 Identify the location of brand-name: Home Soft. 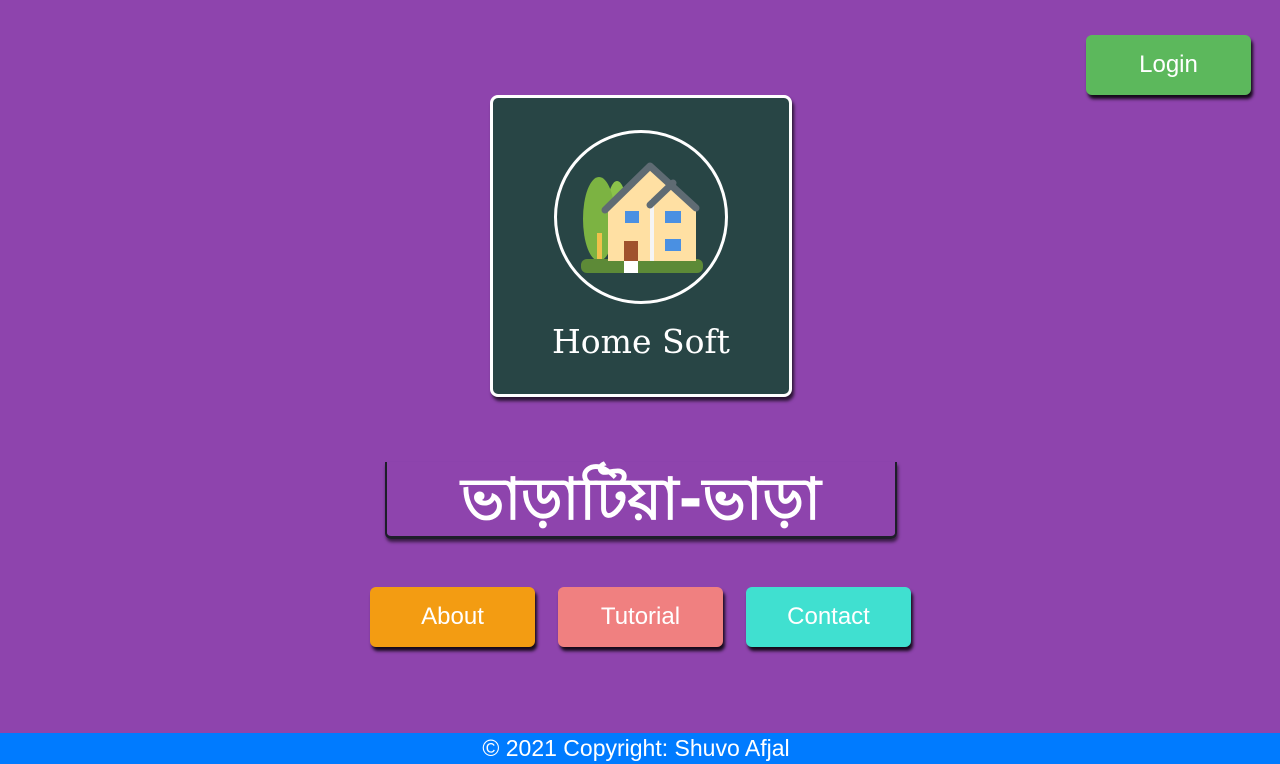
(641, 341).